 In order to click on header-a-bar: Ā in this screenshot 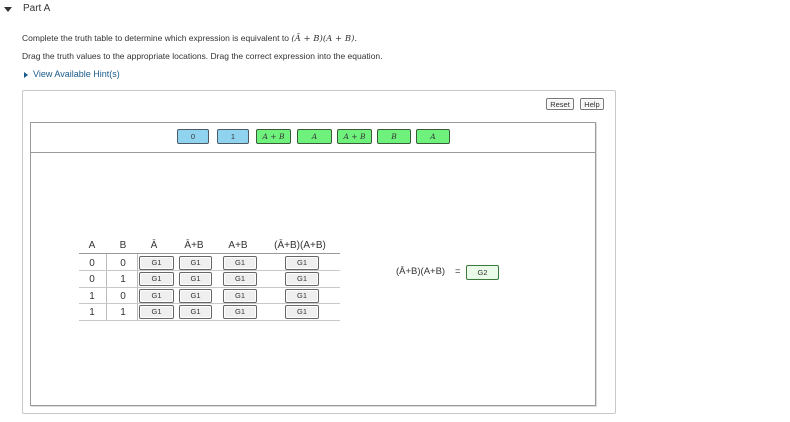, I will do `click(154, 245)`.